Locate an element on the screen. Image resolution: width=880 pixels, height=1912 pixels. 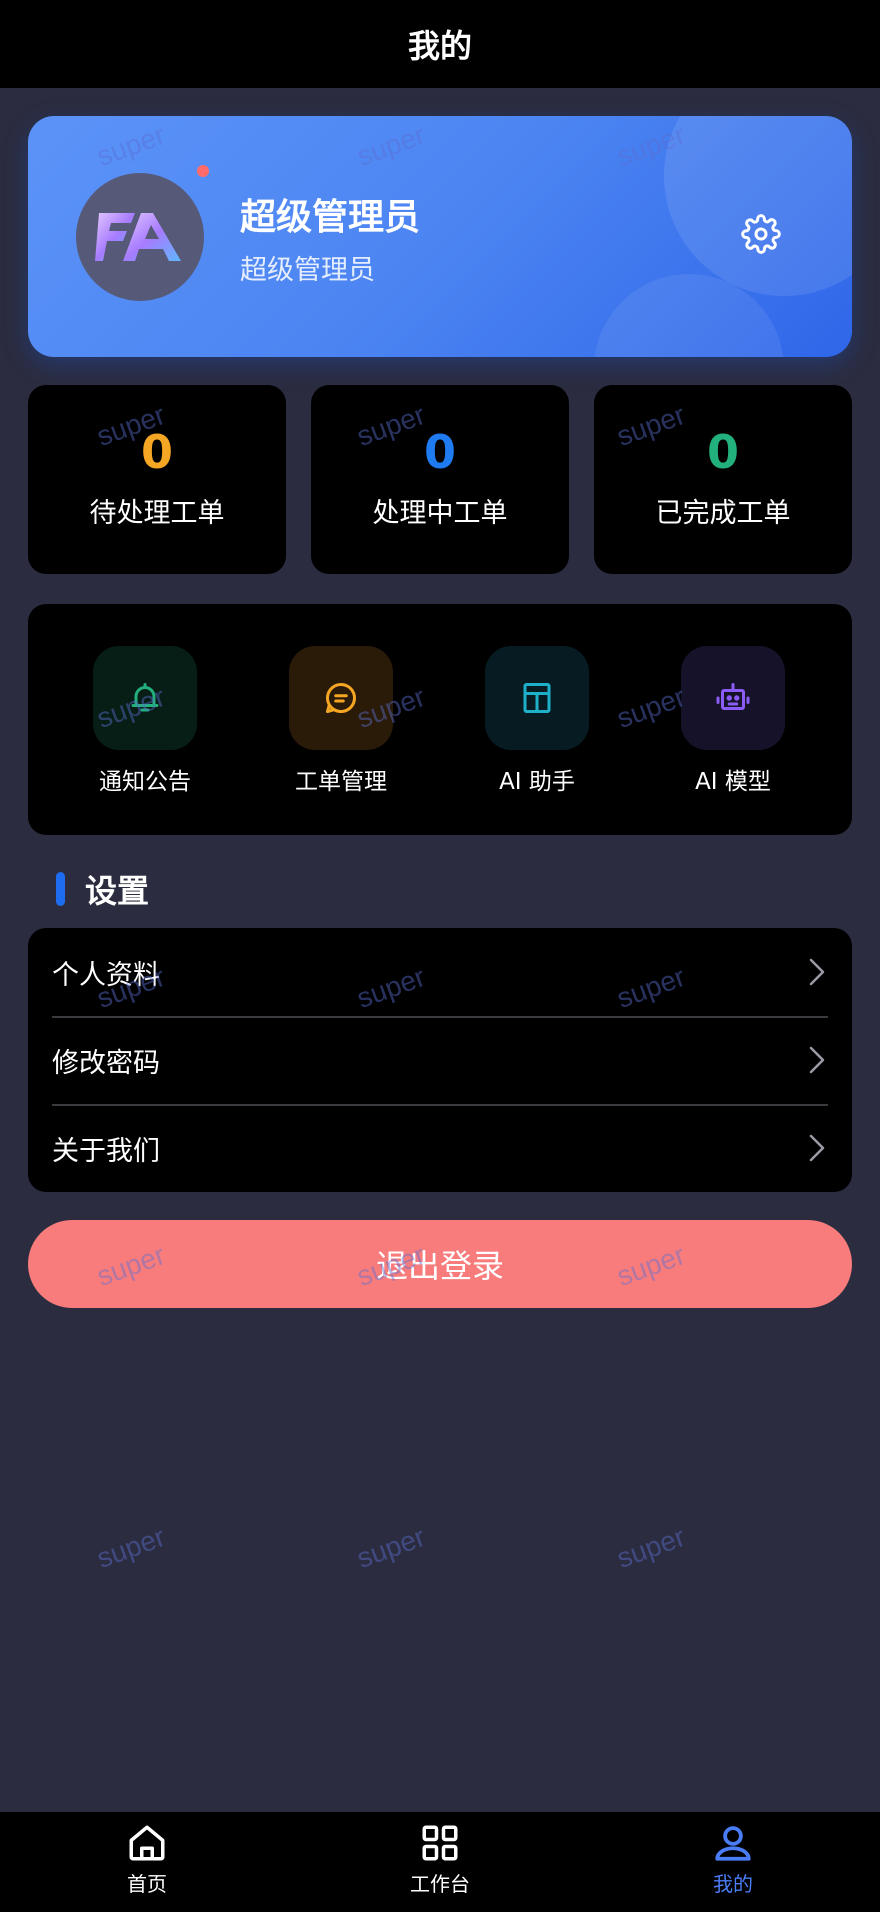
page-title: 我的 is located at coordinates (439, 46).